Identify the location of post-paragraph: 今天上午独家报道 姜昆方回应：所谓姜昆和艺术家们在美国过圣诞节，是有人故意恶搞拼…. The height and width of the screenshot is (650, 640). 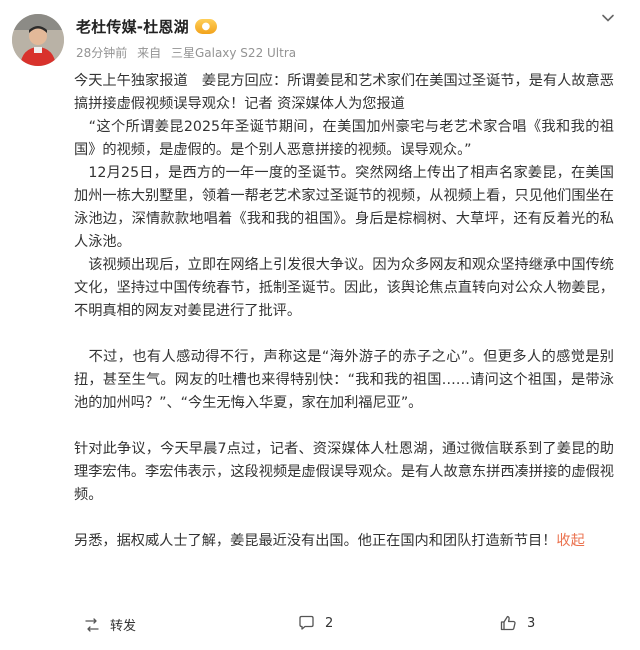
(344, 92).